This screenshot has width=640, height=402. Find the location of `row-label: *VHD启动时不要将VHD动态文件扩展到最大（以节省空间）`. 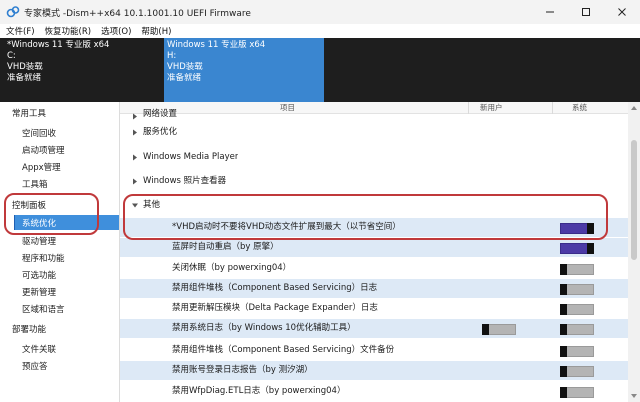

row-label: *VHD启动时不要将VHD动态文件扩展到最大（以节省空间） is located at coordinates (286, 227).